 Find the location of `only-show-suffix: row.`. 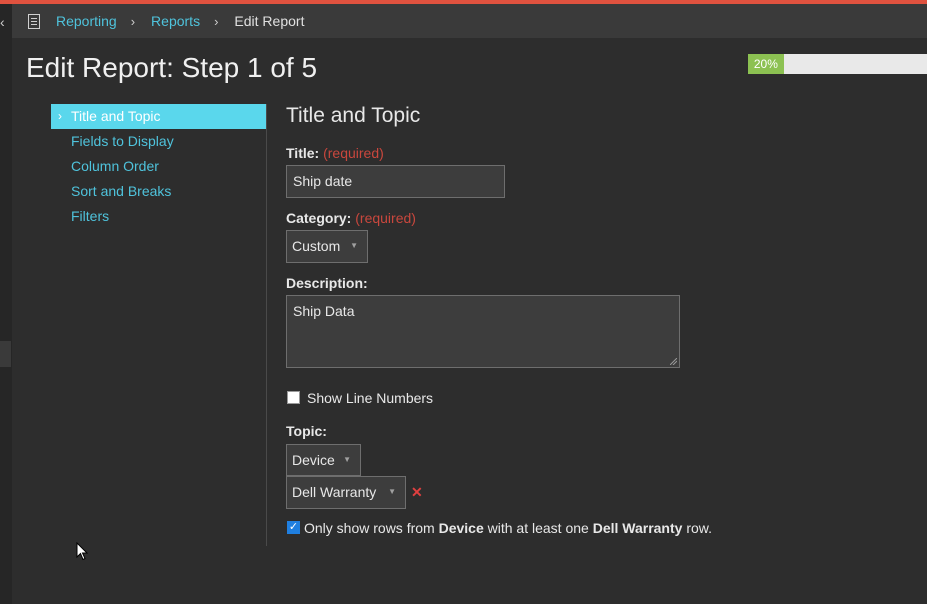

only-show-suffix: row. is located at coordinates (699, 528).